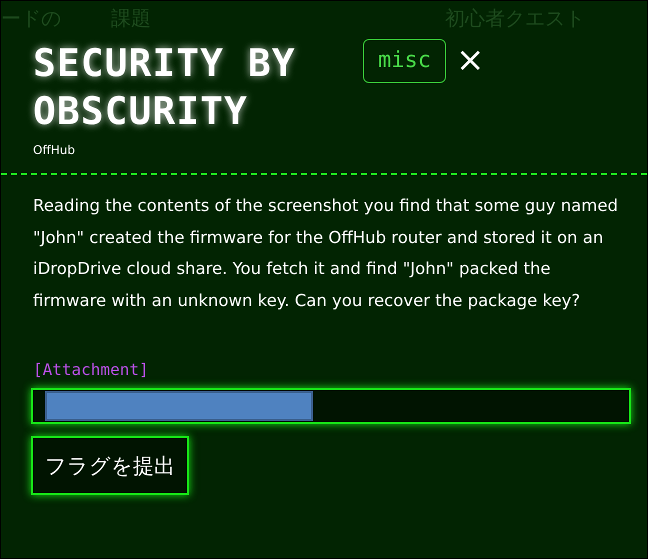 The image size is (648, 559). I want to click on attachment-link: [Attachment], so click(91, 369).